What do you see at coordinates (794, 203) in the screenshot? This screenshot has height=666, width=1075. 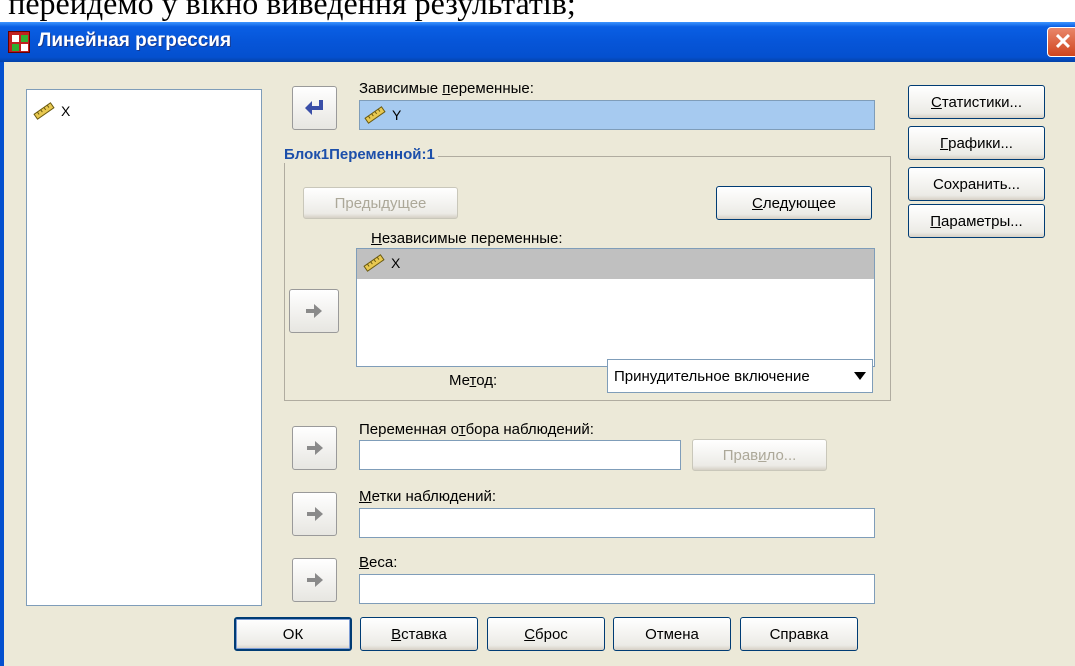 I see `next-button: Следующее` at bounding box center [794, 203].